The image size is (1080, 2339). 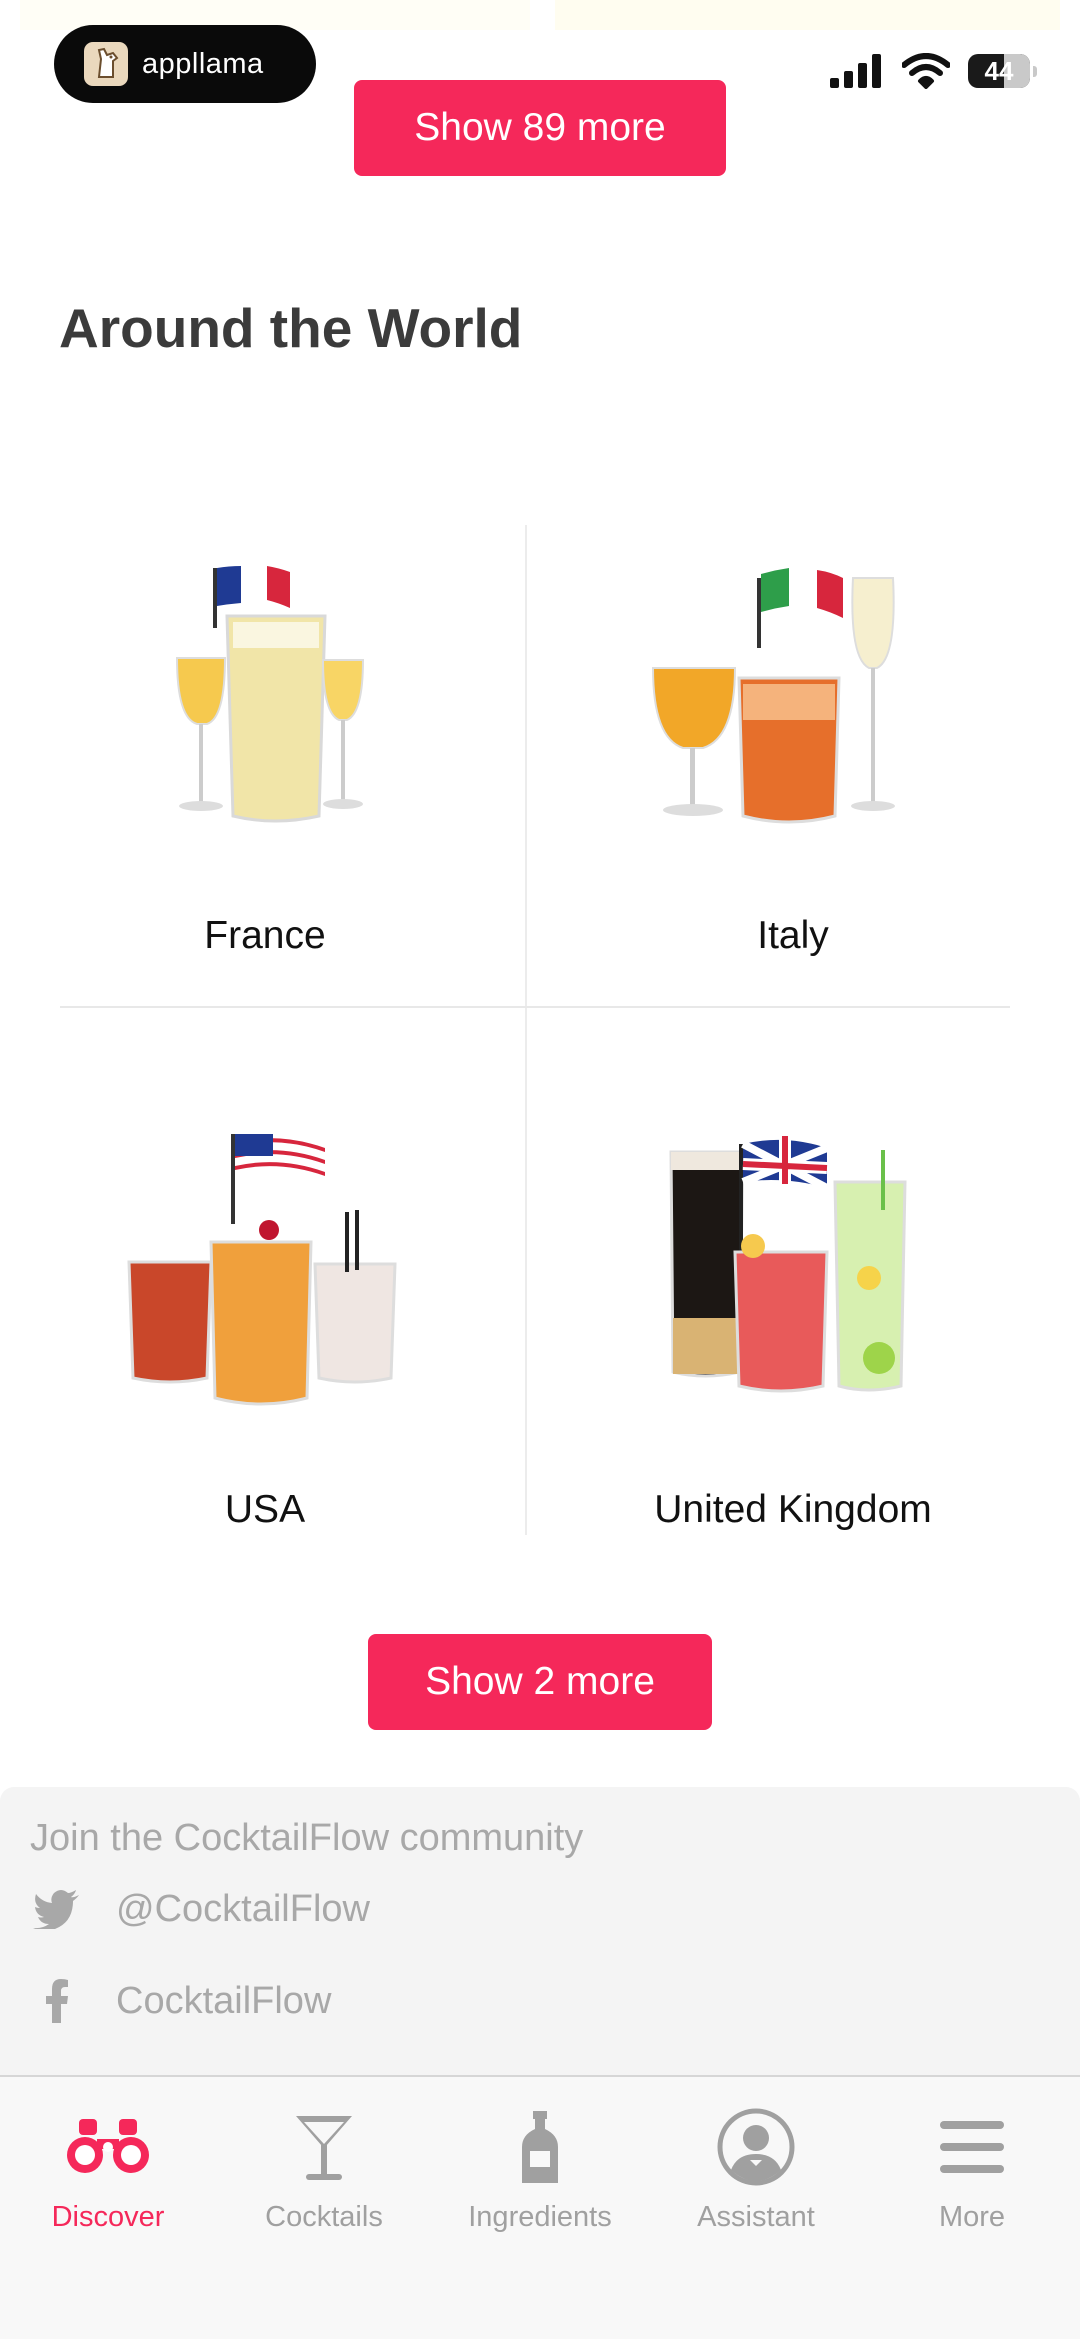 I want to click on show-more-countries-button: Show 2 more, so click(x=540, y=1682).